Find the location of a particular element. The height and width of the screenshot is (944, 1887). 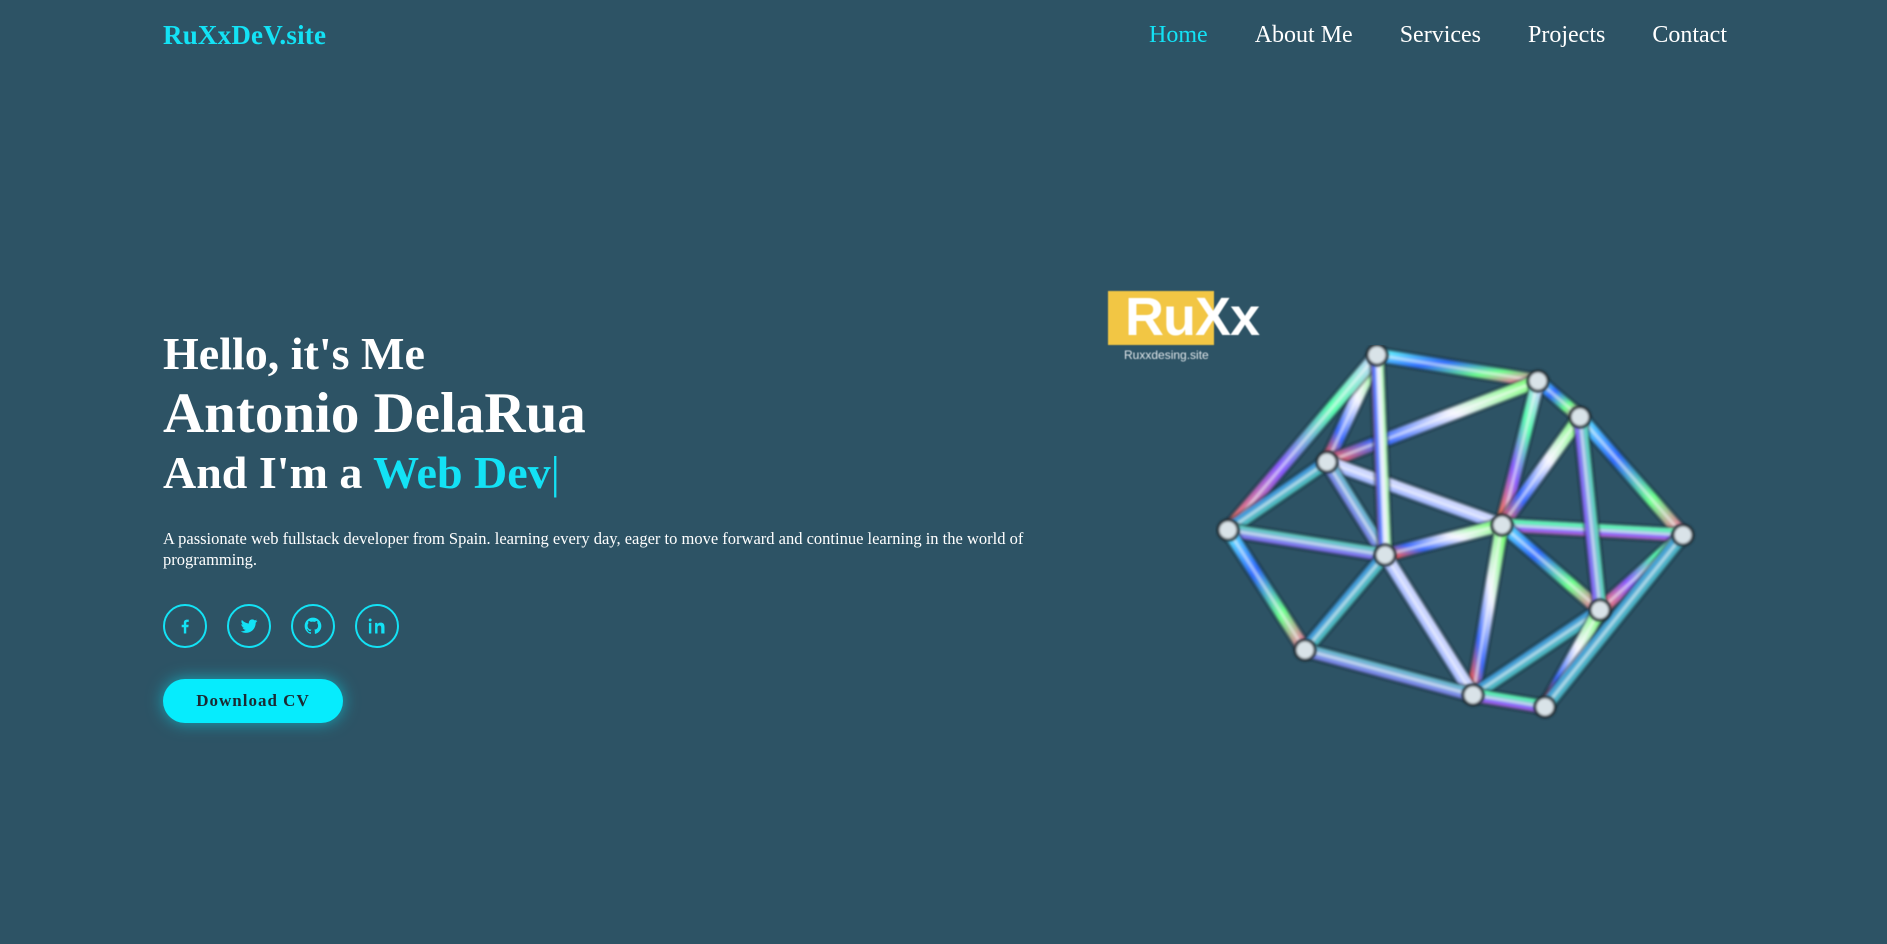

icosahedron-image is located at coordinates (1455, 532).